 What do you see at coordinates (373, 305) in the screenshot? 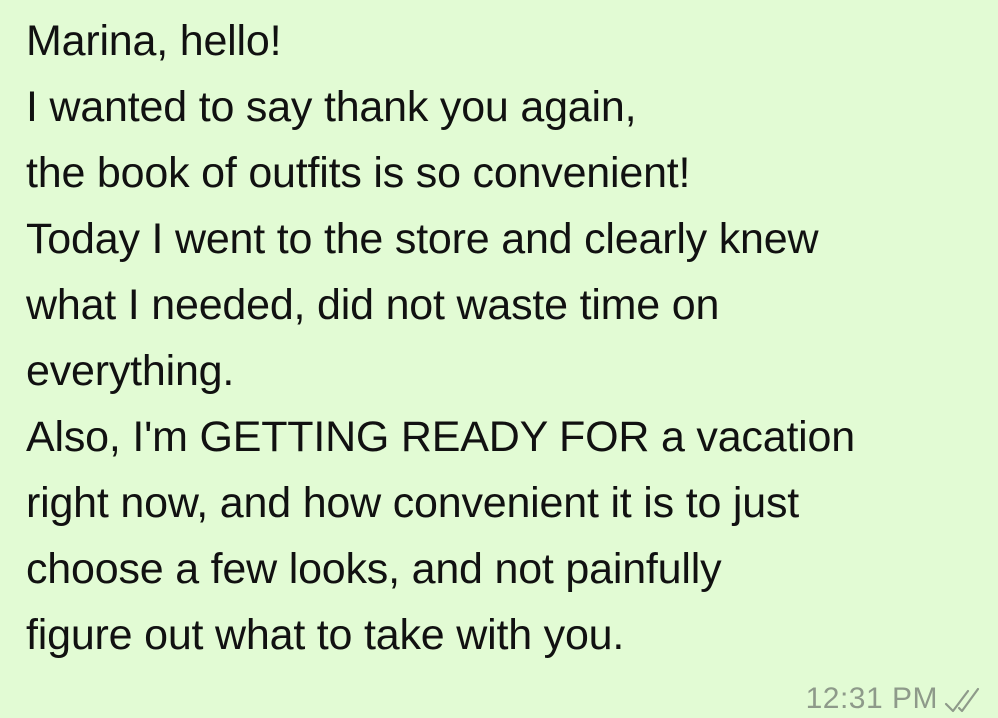
I see `message-line: what I needed, did not waste time on` at bounding box center [373, 305].